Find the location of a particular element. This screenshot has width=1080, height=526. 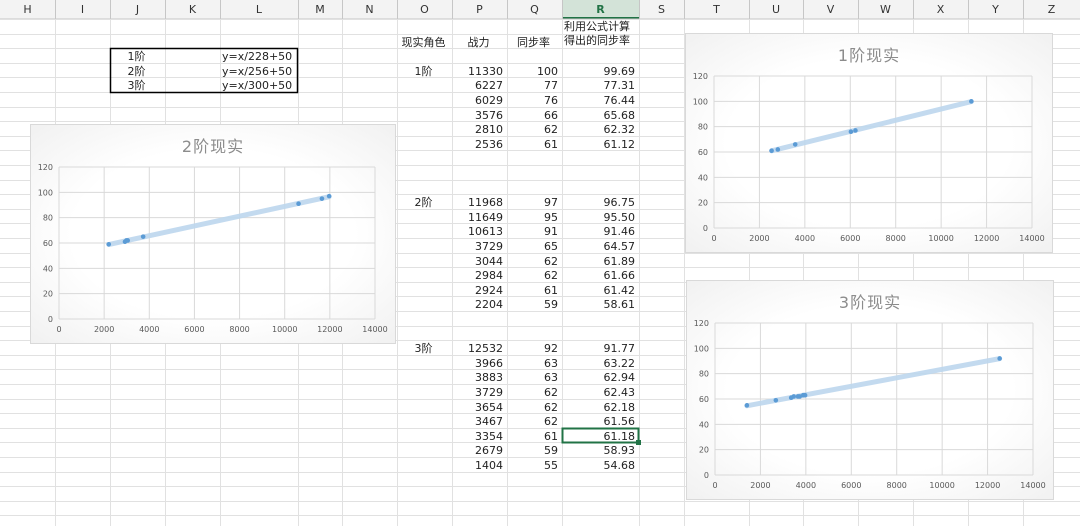

header-power-cell: 战力 is located at coordinates (478, 42).